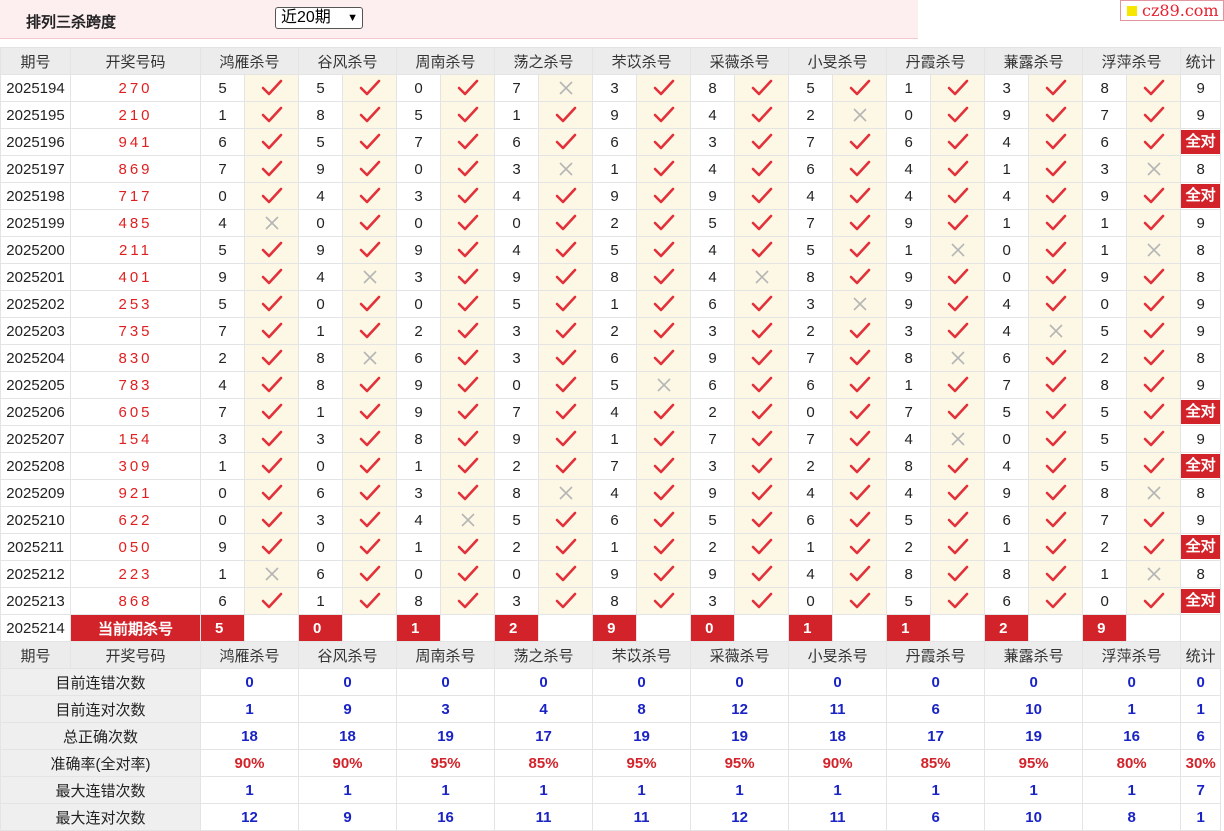  What do you see at coordinates (249, 817) in the screenshot?
I see `stats-value: 12` at bounding box center [249, 817].